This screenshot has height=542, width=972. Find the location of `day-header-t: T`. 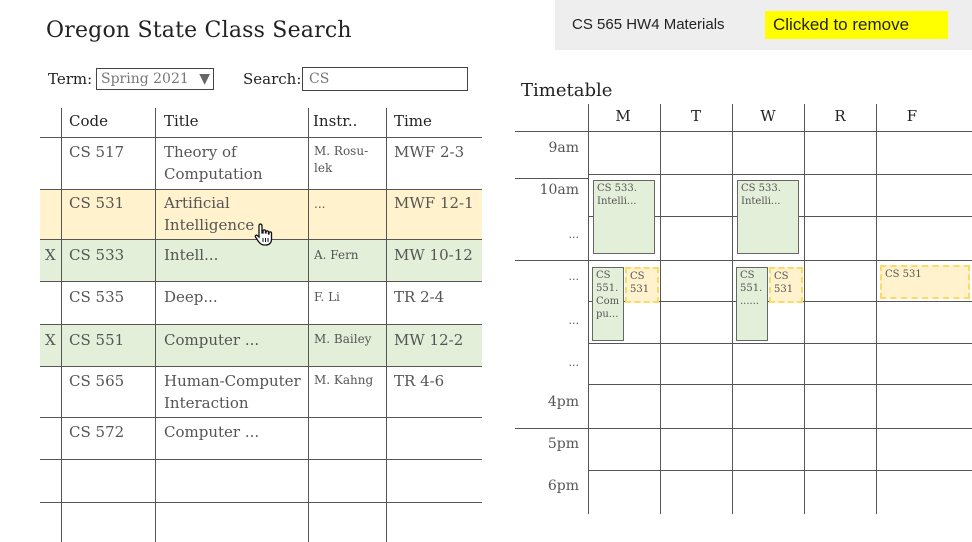

day-header-t: T is located at coordinates (695, 116).